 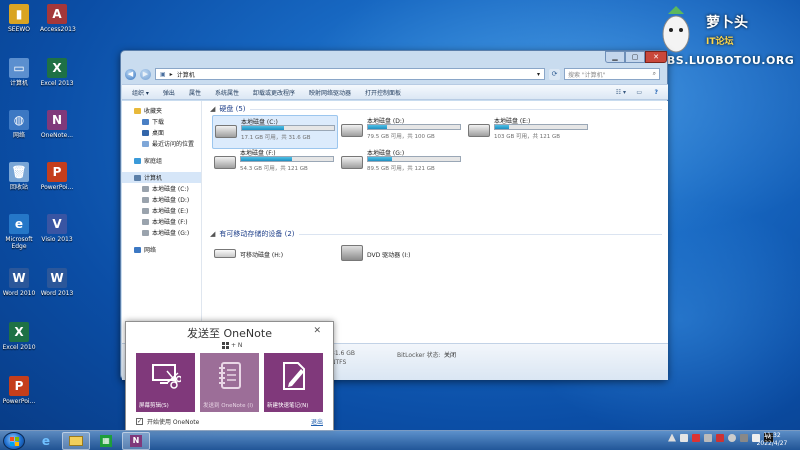 What do you see at coordinates (538, 74) in the screenshot?
I see `address-dropdown-icon: ▾` at bounding box center [538, 74].